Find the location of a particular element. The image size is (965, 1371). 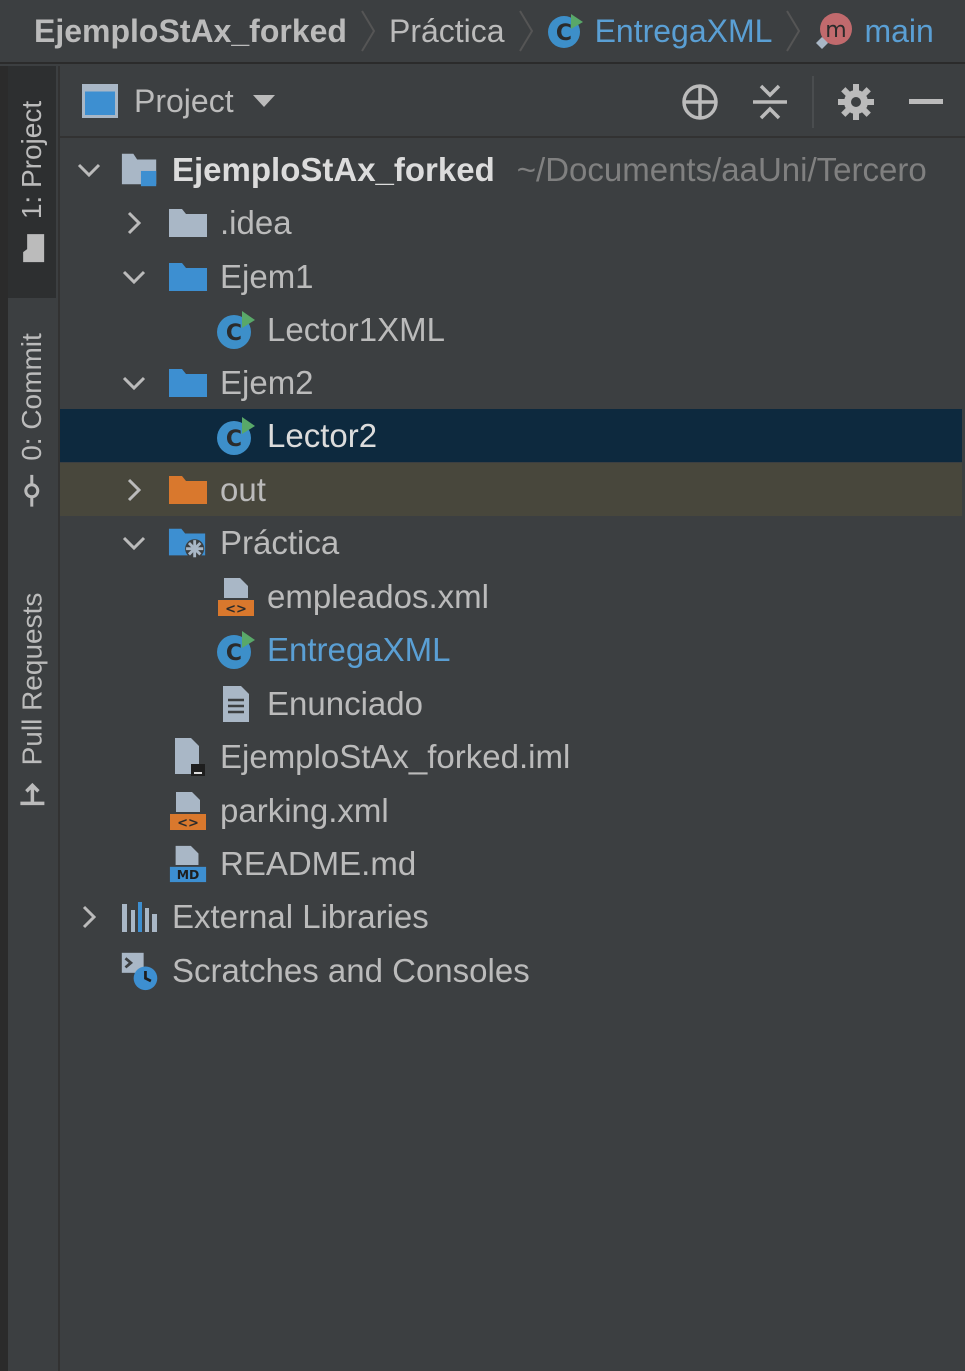

tree-row-enunciado: Enunciado is located at coordinates (511, 703).